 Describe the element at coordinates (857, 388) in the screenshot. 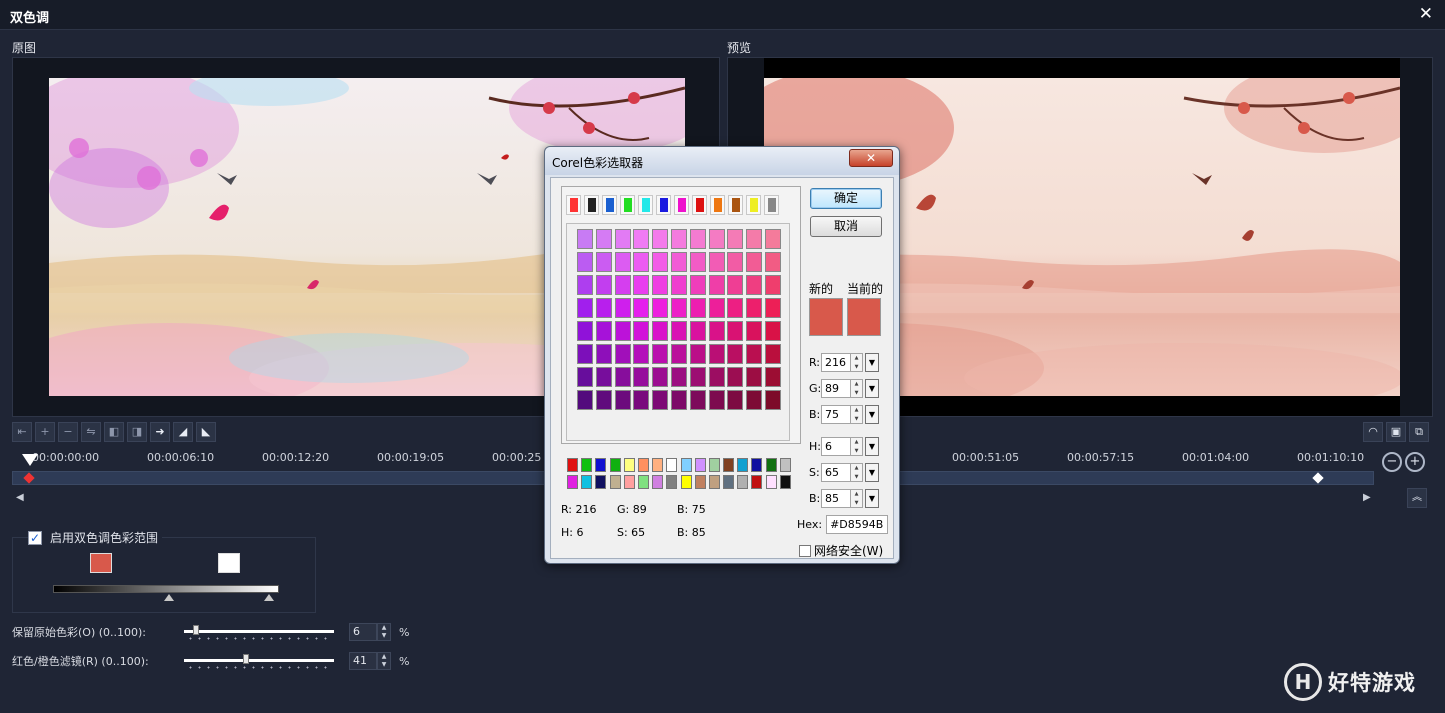

I see `g-spinner: ▲ ▼` at that location.